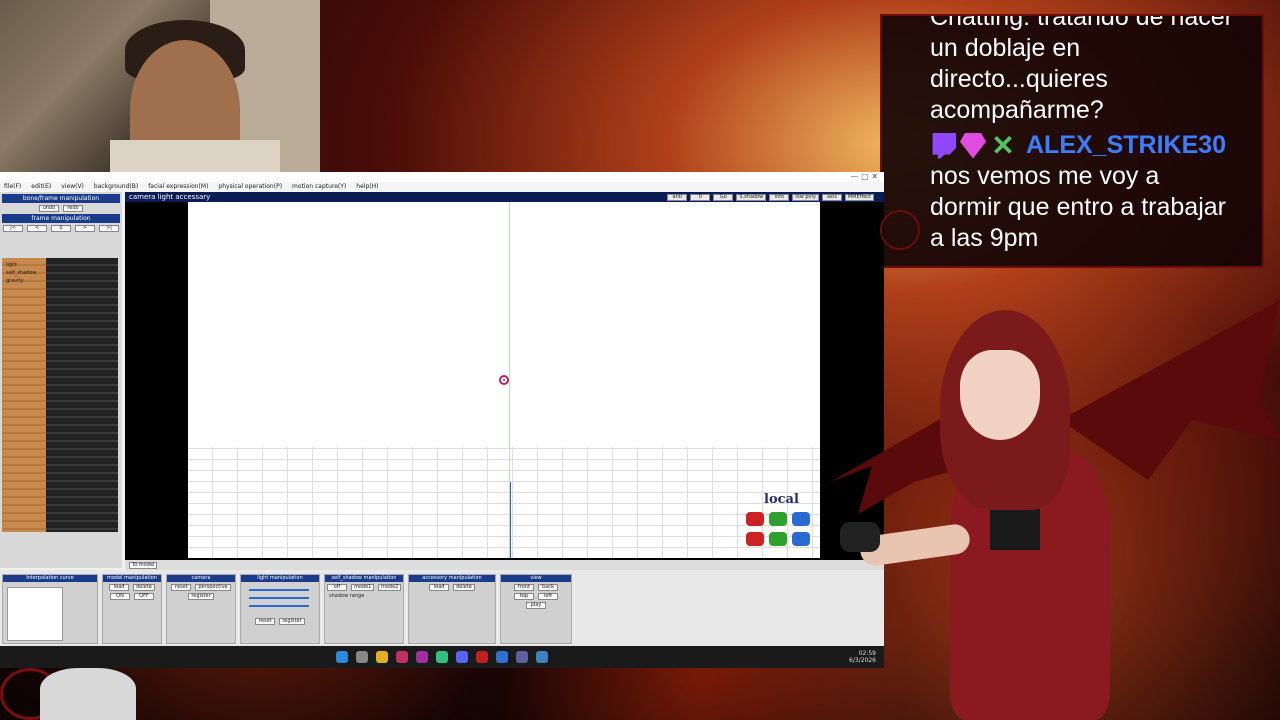 This screenshot has width=1280, height=720. Describe the element at coordinates (524, 587) in the screenshot. I see `view-front-button: front` at that location.